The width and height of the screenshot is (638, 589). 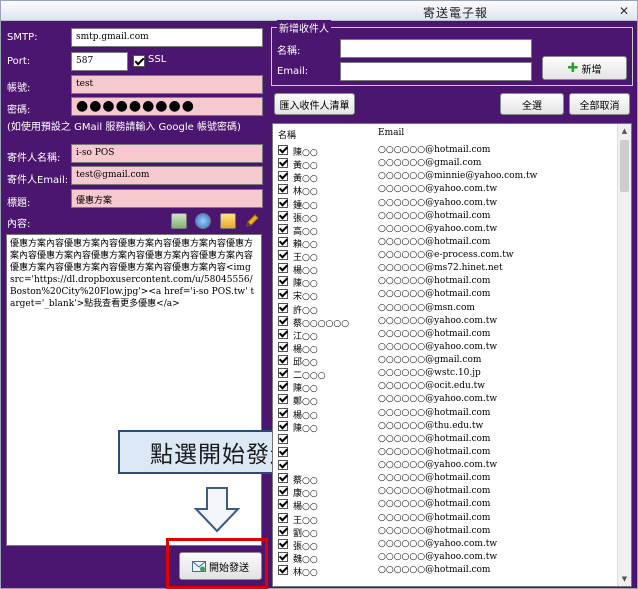 I want to click on sender-email-input: test@gmail.com, so click(x=167, y=175).